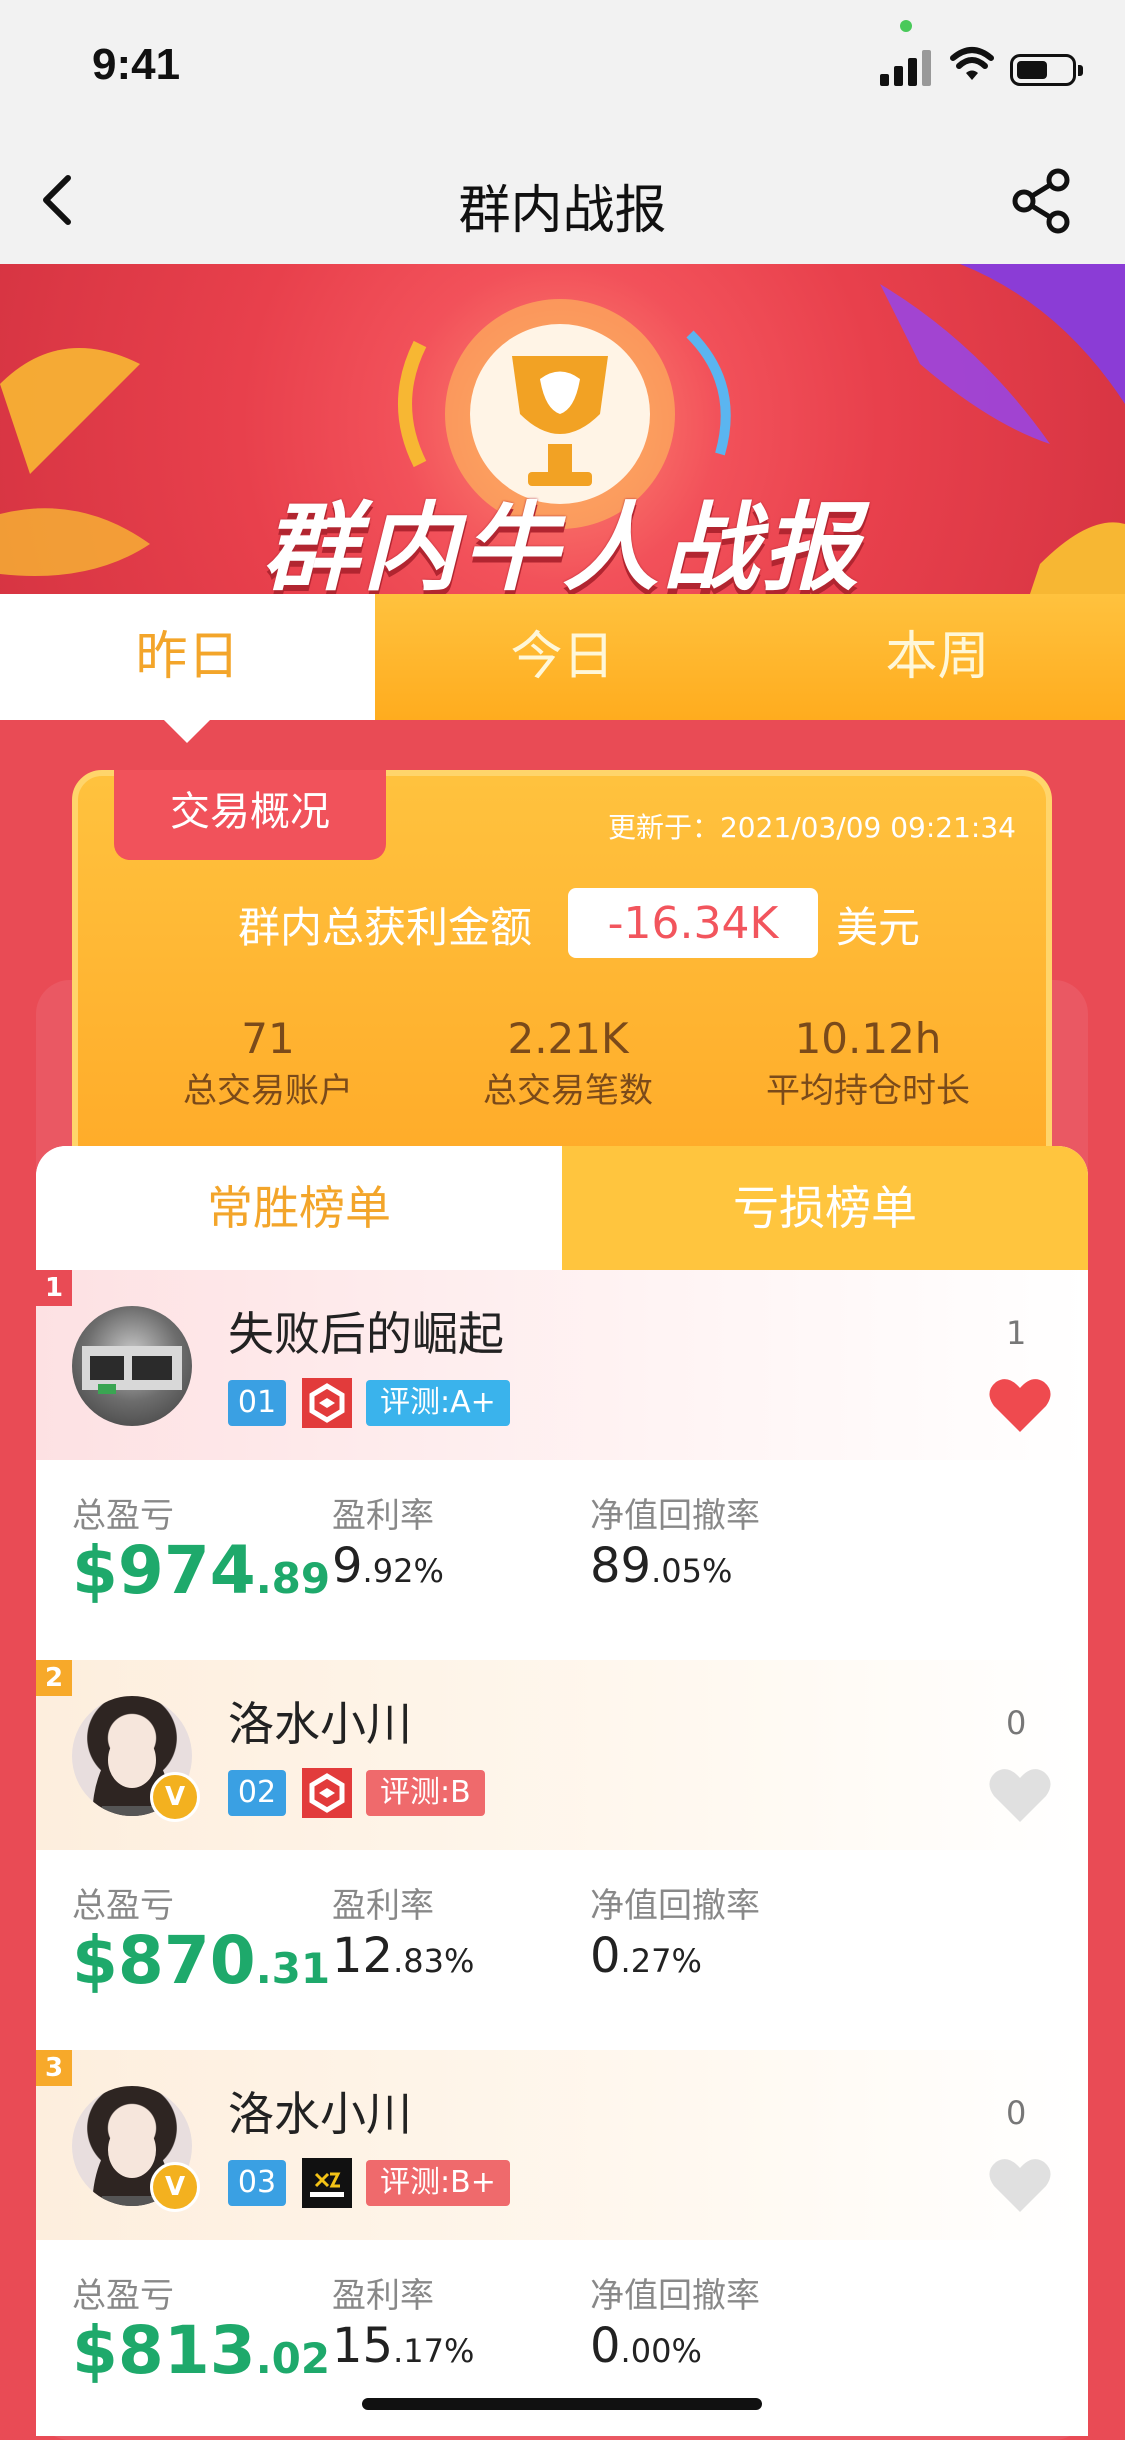 The height and width of the screenshot is (2440, 1125). I want to click on profit-rate-decimal: .83%, so click(434, 1961).